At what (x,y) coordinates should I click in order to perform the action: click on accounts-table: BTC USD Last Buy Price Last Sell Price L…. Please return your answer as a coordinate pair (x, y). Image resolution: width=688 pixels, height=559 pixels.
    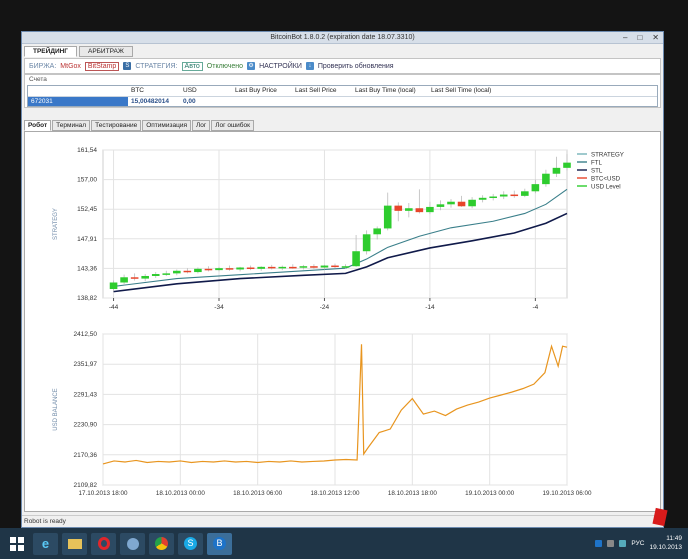
    Looking at the image, I should click on (342, 96).